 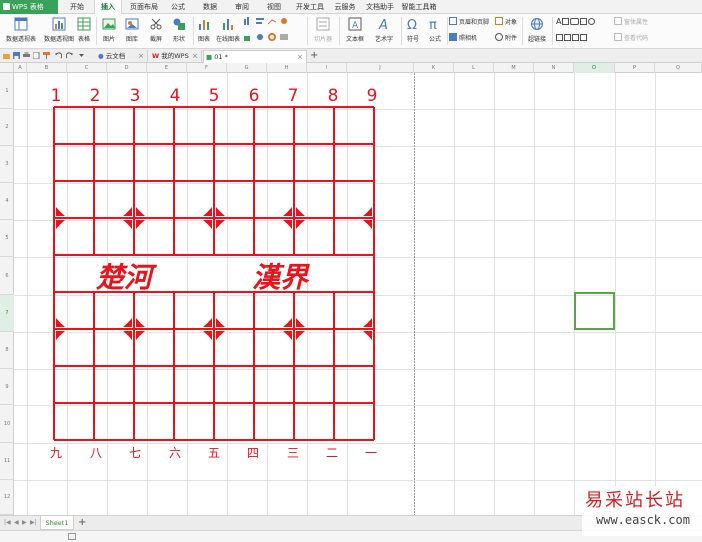 I want to click on site-watermark: 易采站长站 www.easck.com, so click(x=642, y=511).